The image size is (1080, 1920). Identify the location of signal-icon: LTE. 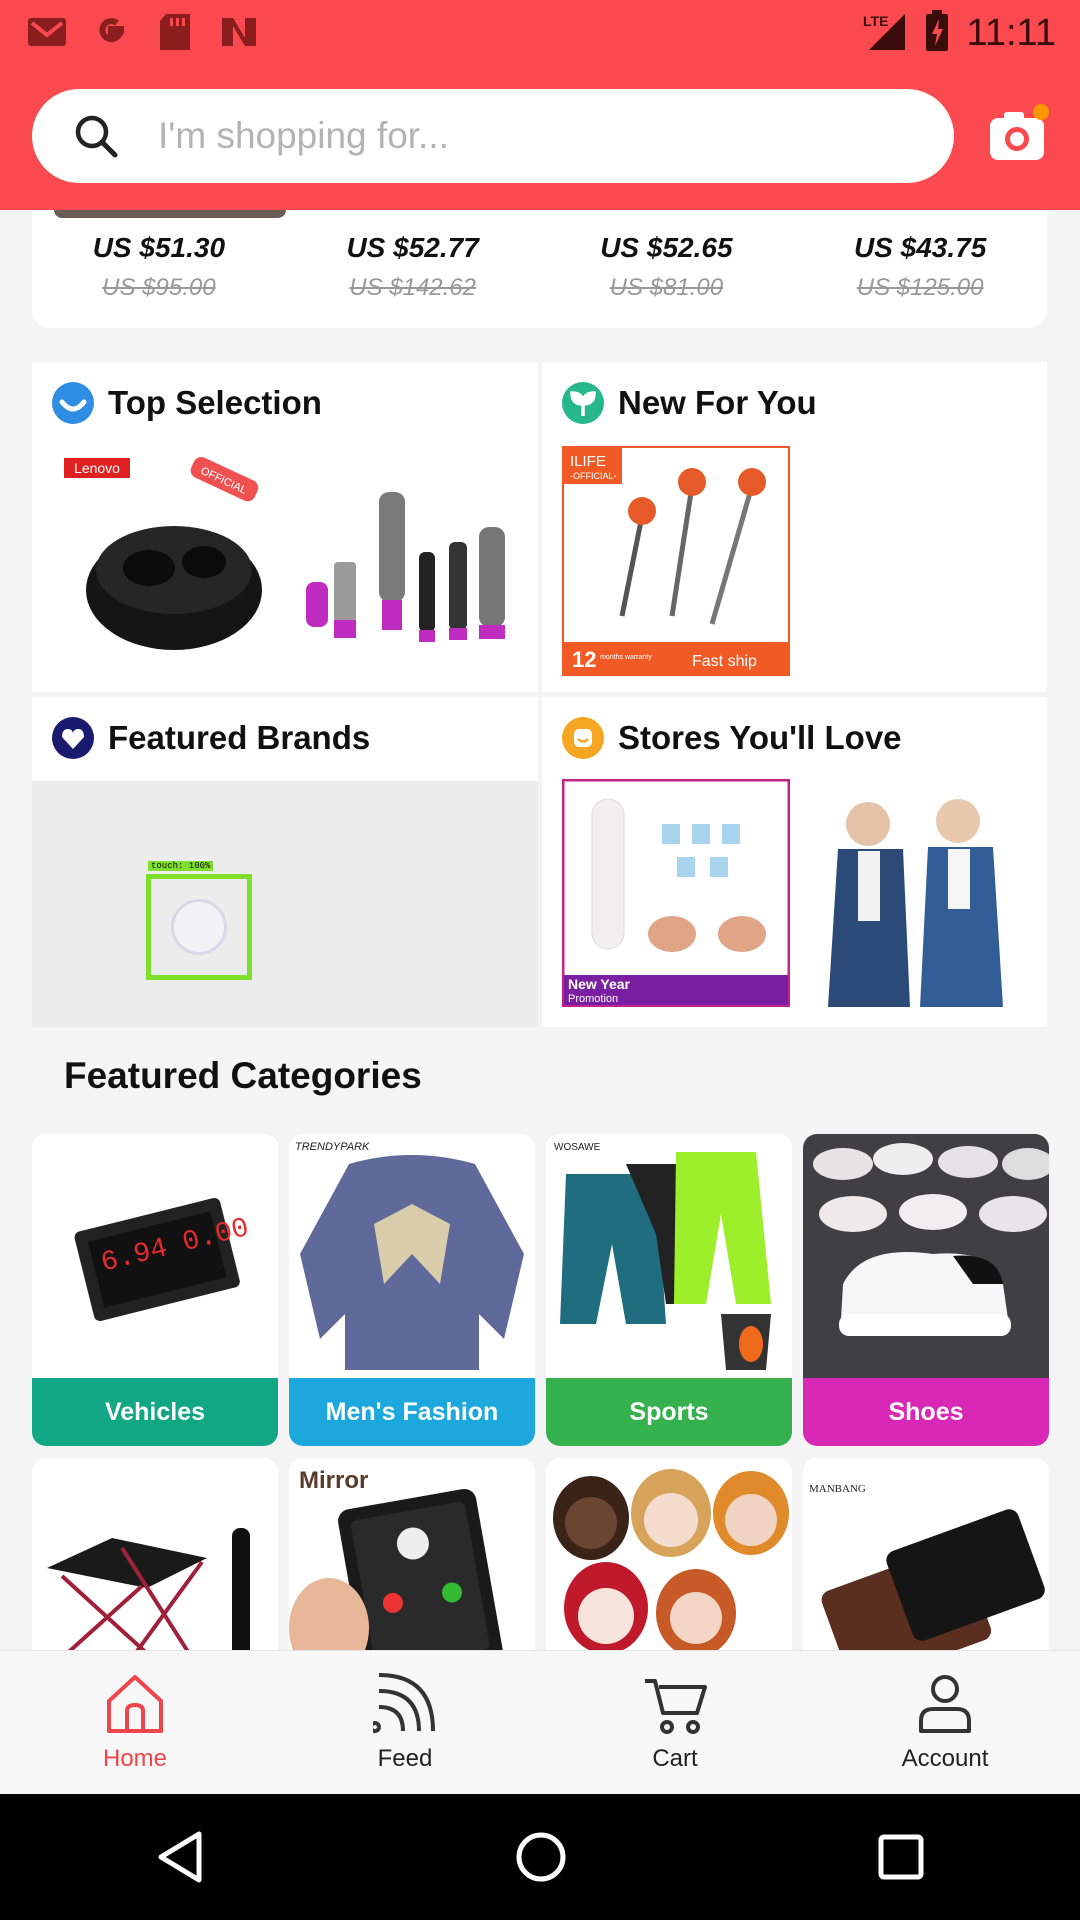
(884, 33).